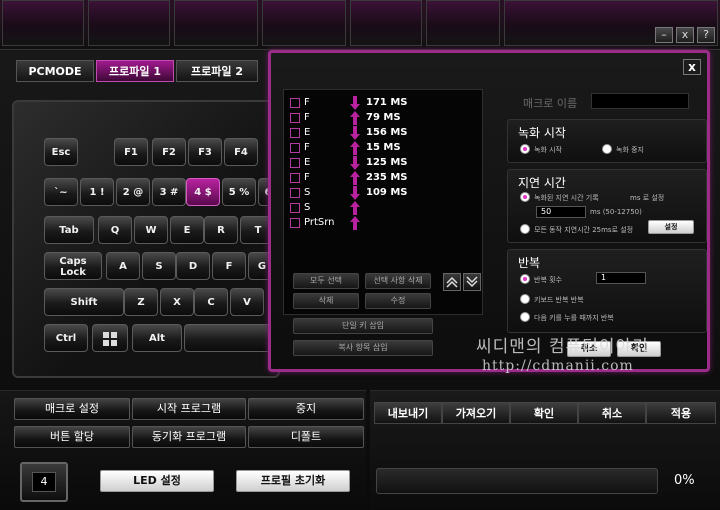  Describe the element at coordinates (612, 413) in the screenshot. I see `cancel-button: 취소` at that location.